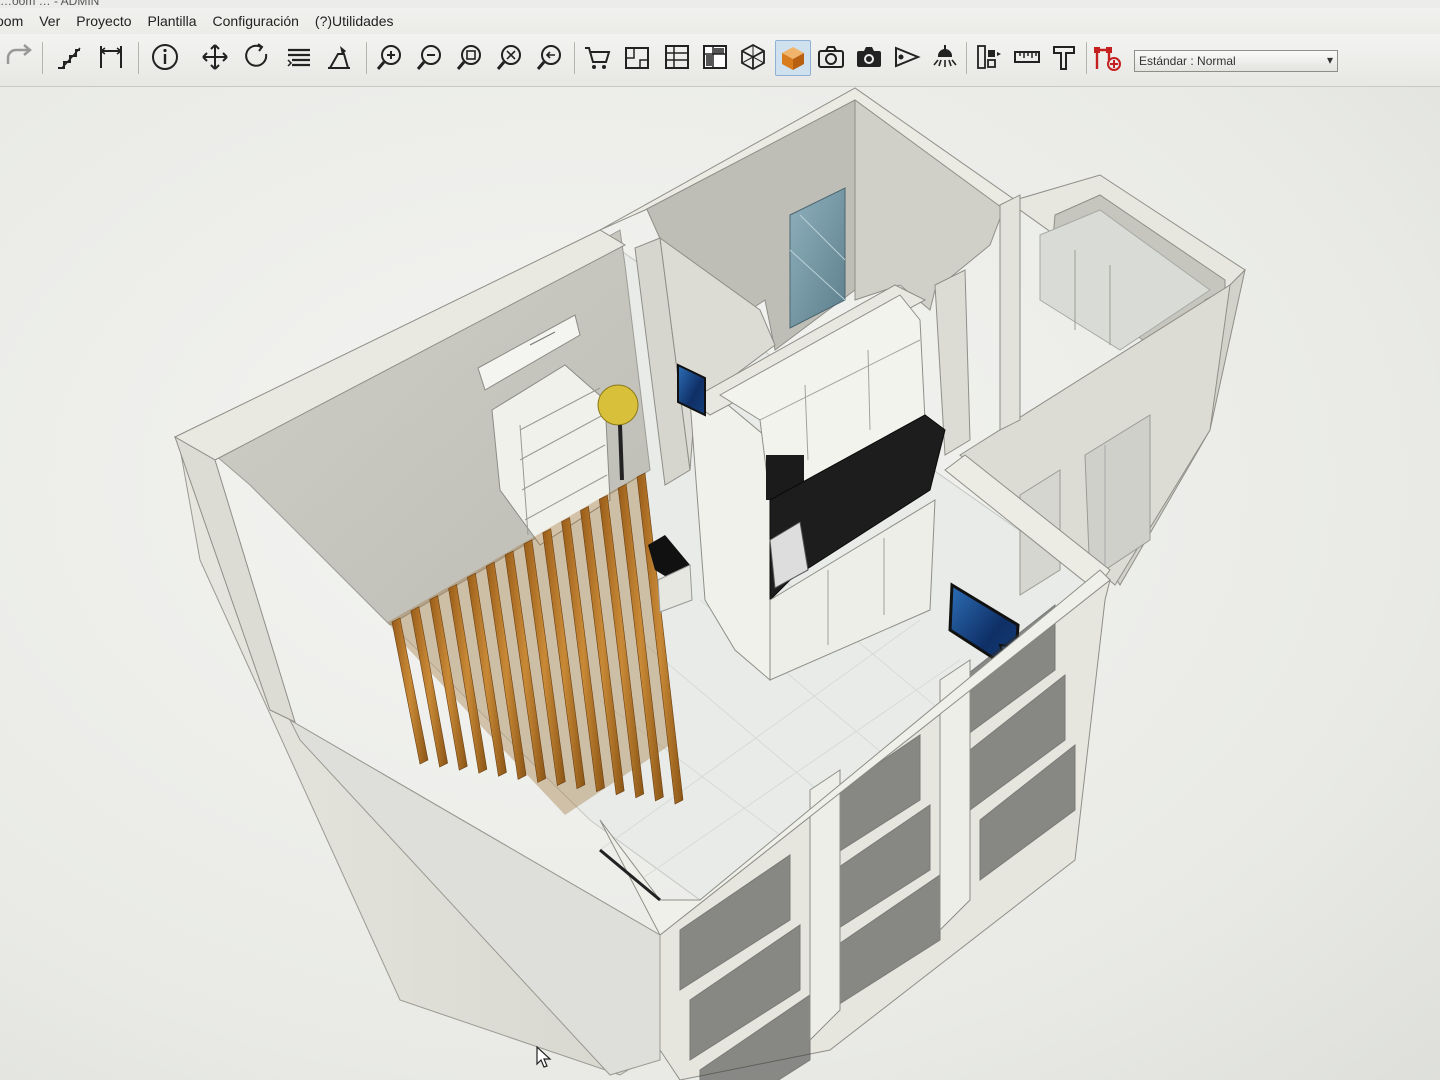 This screenshot has width=1440, height=1080. What do you see at coordinates (549, 57) in the screenshot?
I see `zoom-previous-icon` at bounding box center [549, 57].